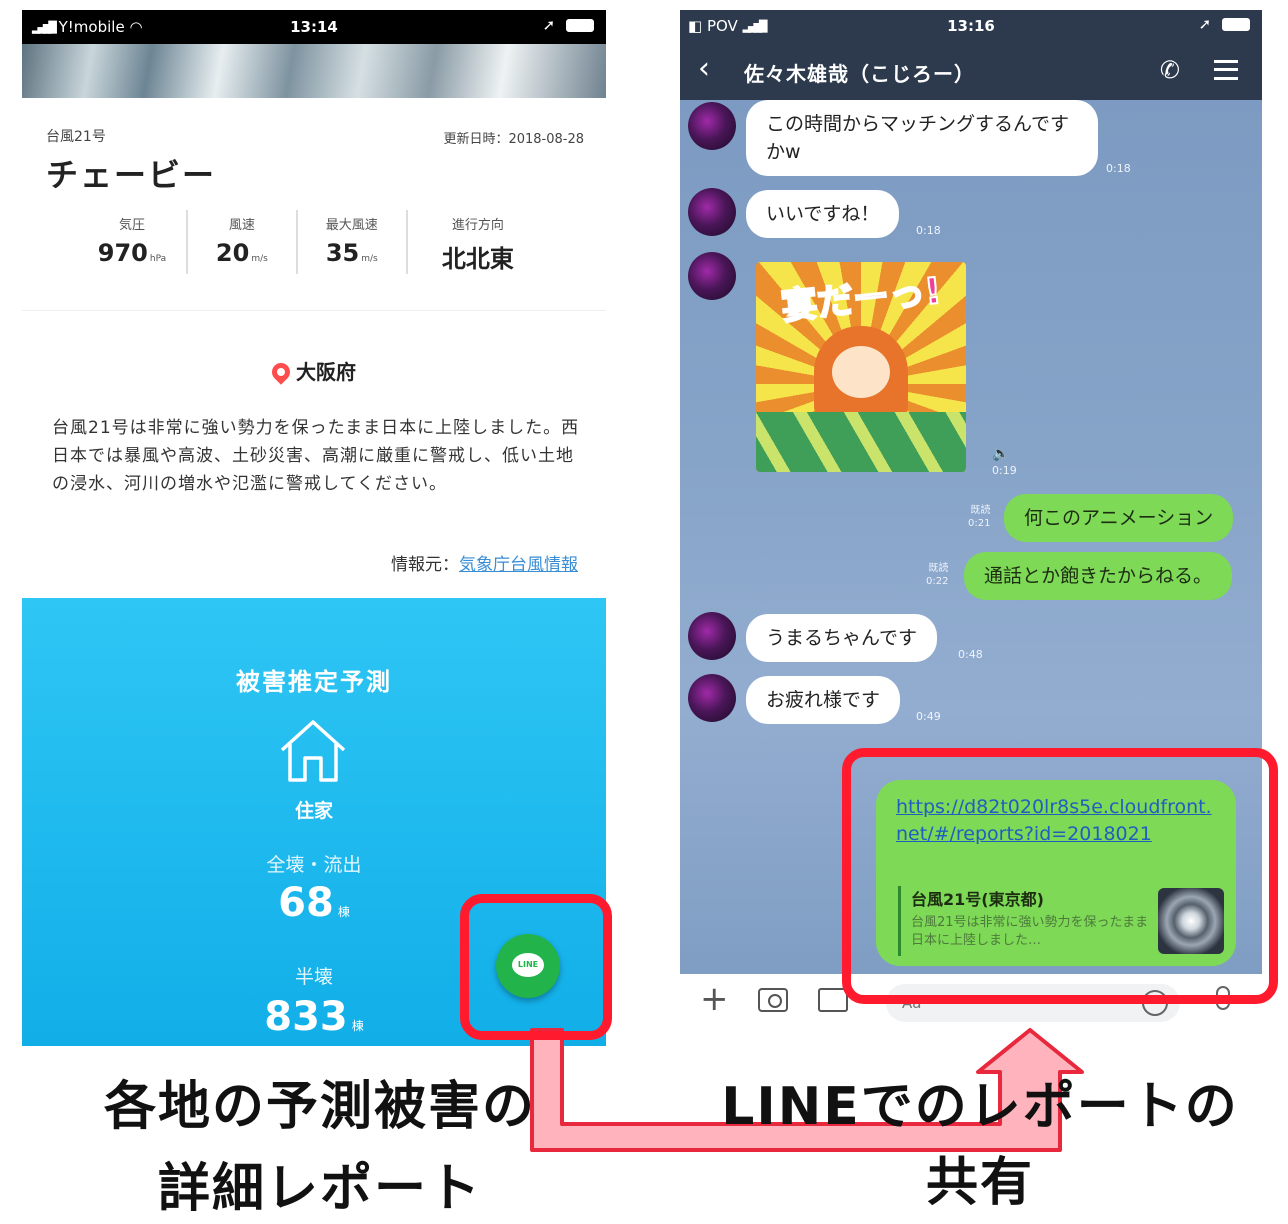  Describe the element at coordinates (1060, 876) in the screenshot. I see `shared-message-highlight` at that location.